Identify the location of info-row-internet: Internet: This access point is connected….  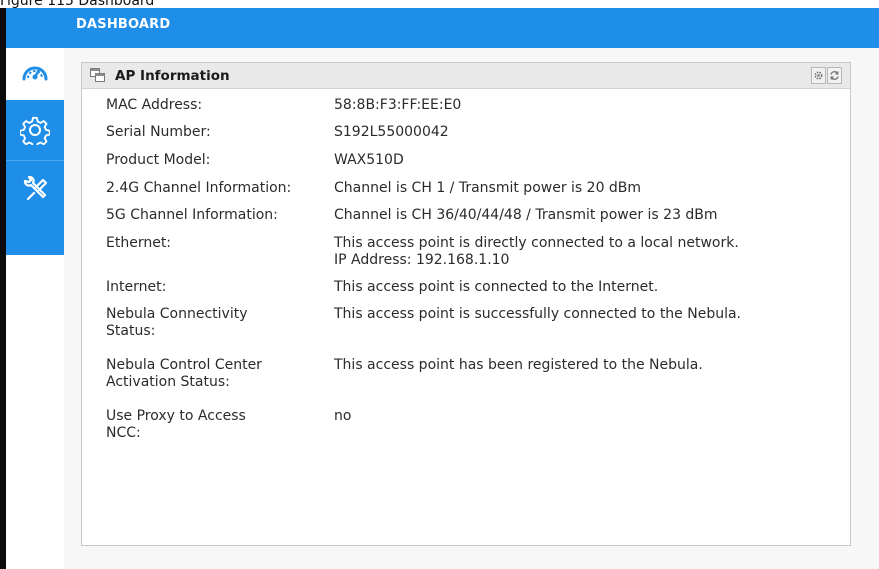
(471, 292).